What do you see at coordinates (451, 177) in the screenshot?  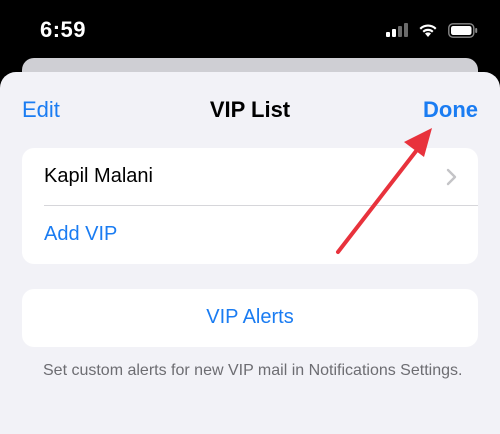 I see `chevron-right-icon` at bounding box center [451, 177].